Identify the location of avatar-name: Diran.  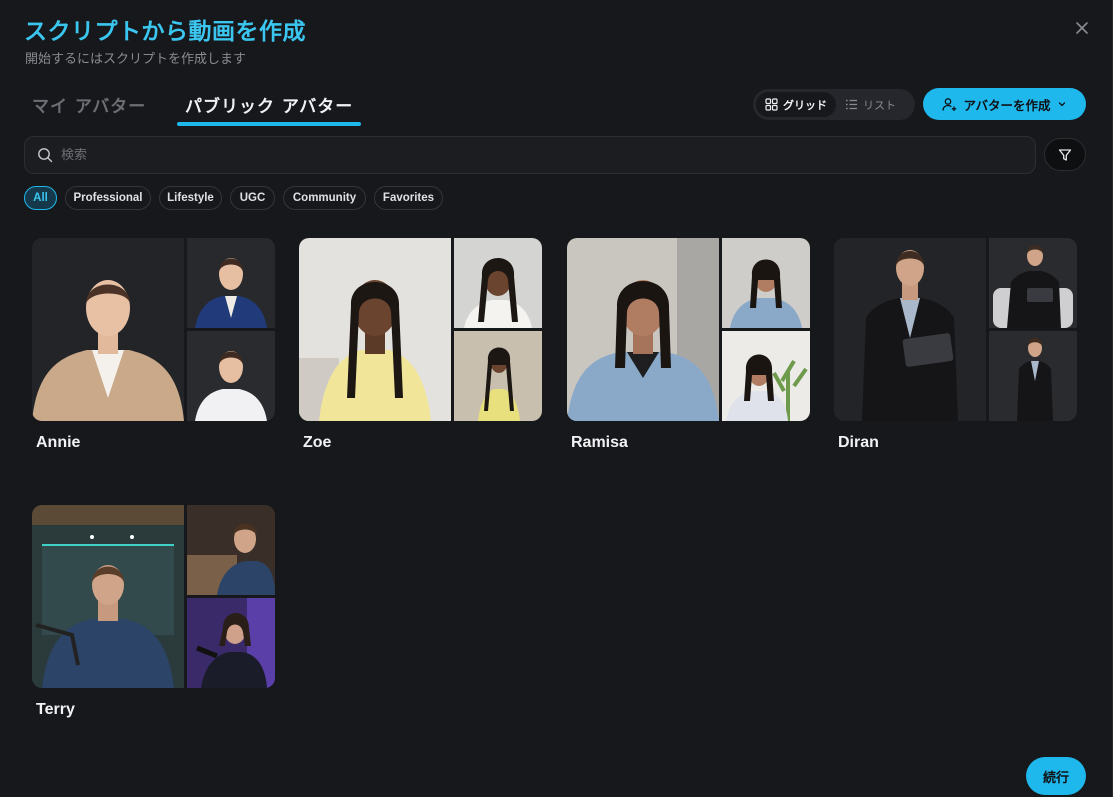
(858, 442).